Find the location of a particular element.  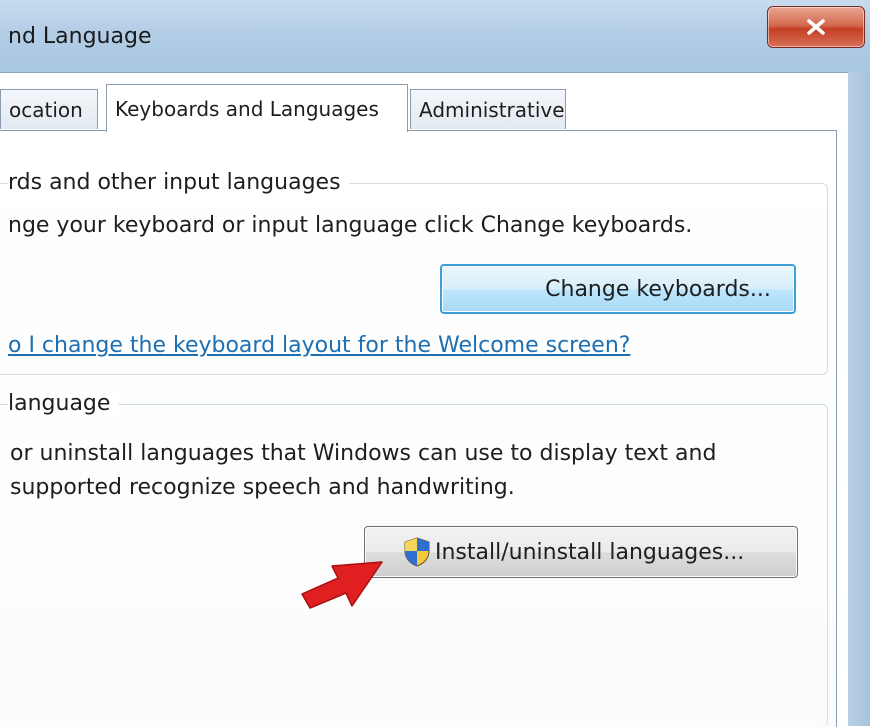

close-icon is located at coordinates (816, 27).